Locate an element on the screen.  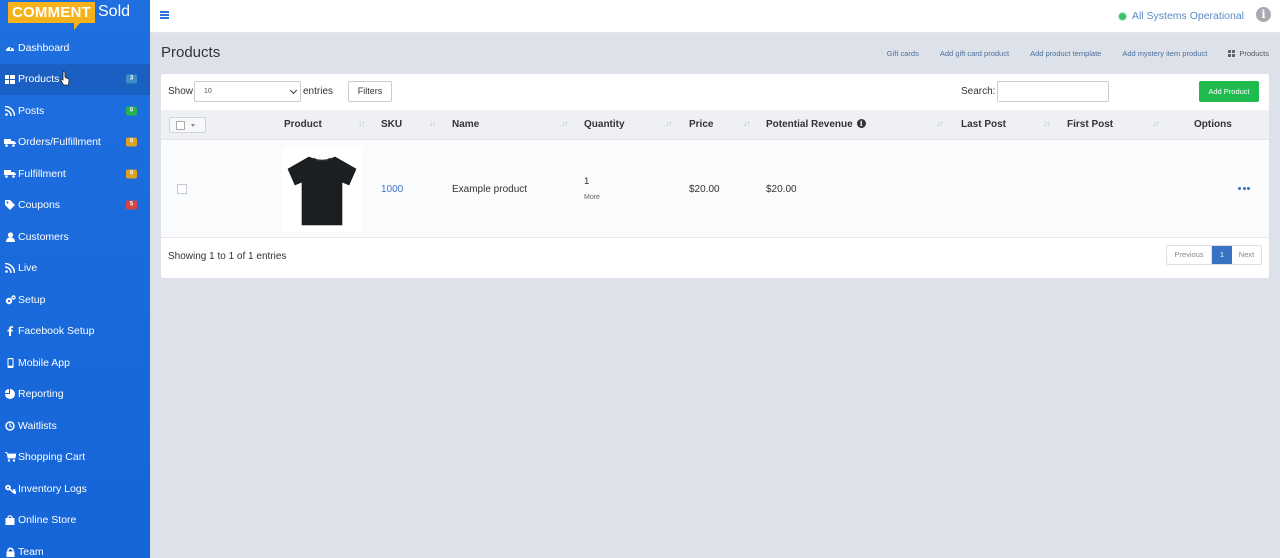
col-potential-revenue: Potential Revenue i is located at coordinates (816, 124).